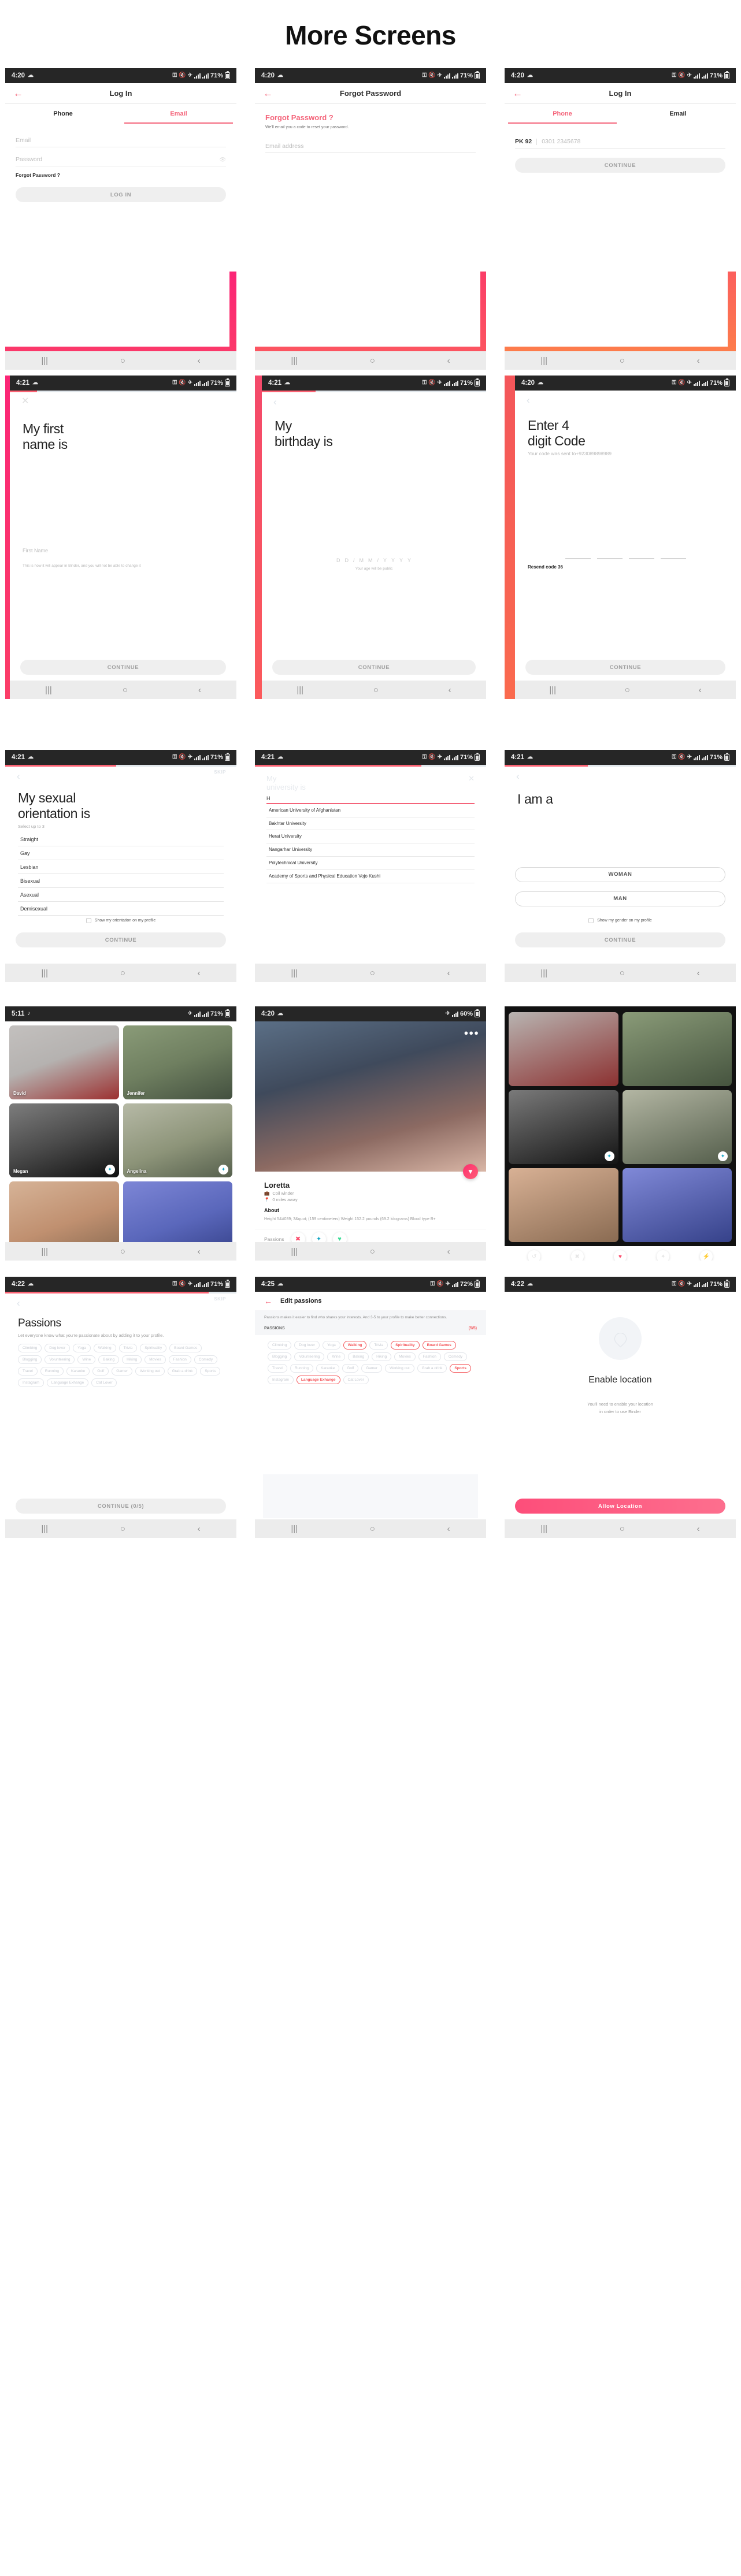 The image size is (741, 2576). Describe the element at coordinates (523, 141) in the screenshot. I see `country-code: PK 92` at that location.